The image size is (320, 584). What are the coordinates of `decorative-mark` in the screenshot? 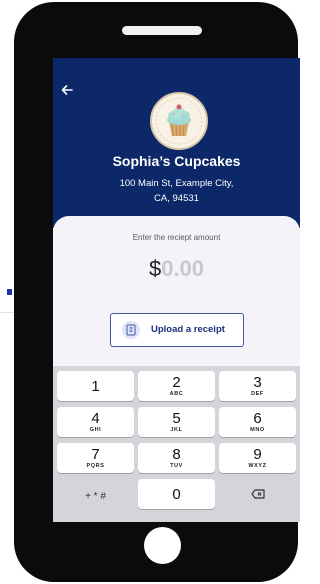 It's located at (9, 292).